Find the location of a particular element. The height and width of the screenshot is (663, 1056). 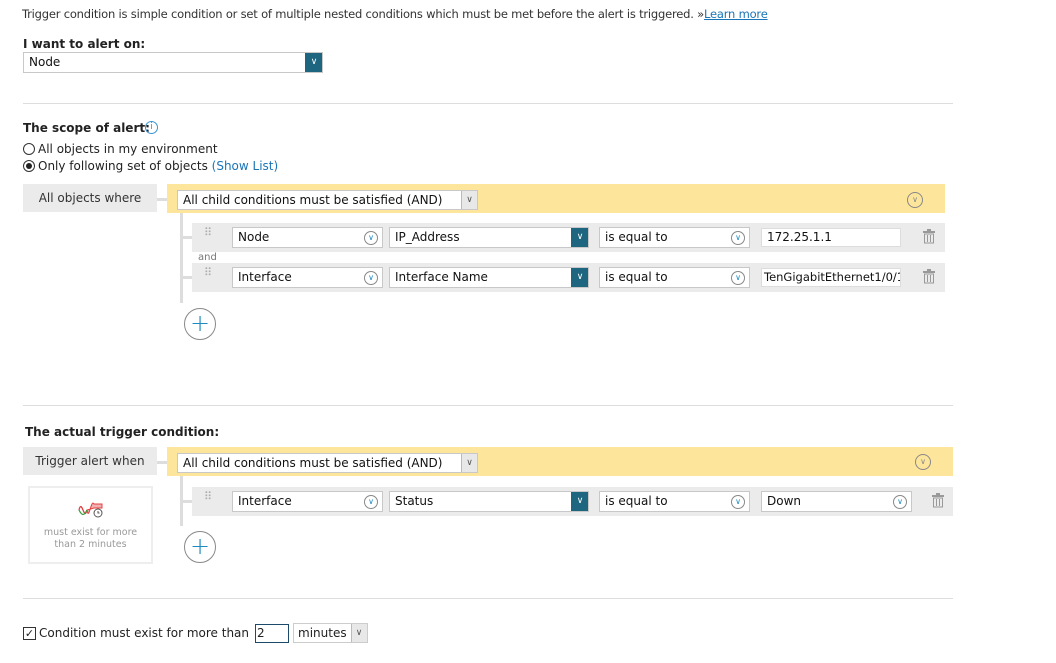

show-list-link: (Show List) is located at coordinates (245, 166).